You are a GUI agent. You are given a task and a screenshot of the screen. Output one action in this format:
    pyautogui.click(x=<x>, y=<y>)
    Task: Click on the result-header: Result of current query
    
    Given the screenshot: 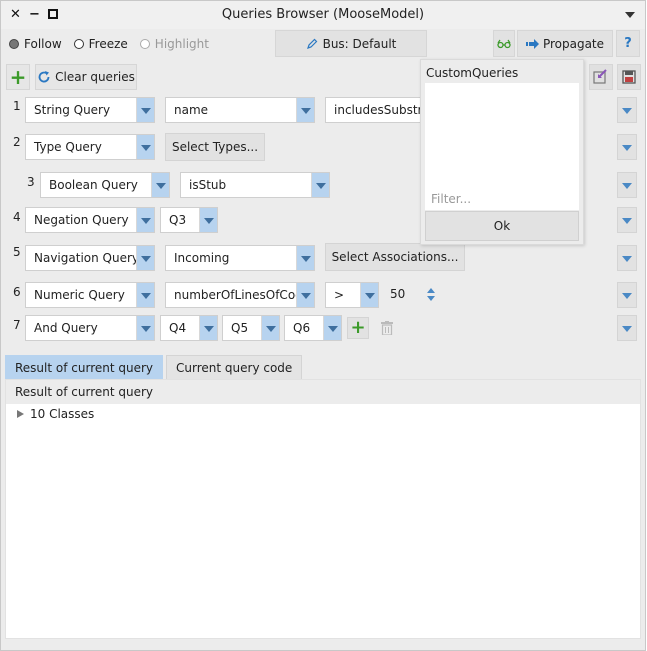 What is the action you would take?
    pyautogui.click(x=323, y=392)
    